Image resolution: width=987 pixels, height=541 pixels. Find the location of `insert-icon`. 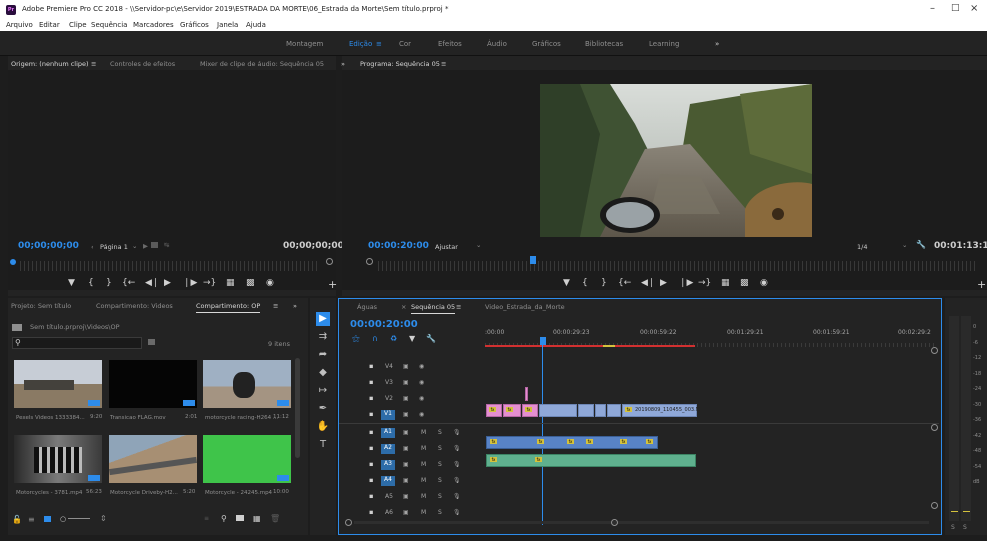

insert-icon is located at coordinates (154, 245).